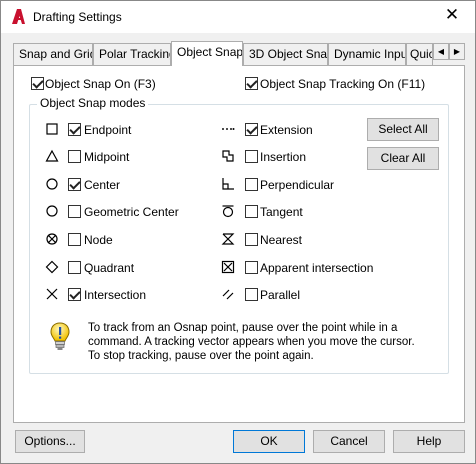  I want to click on endpoint-square-icon, so click(52, 129).